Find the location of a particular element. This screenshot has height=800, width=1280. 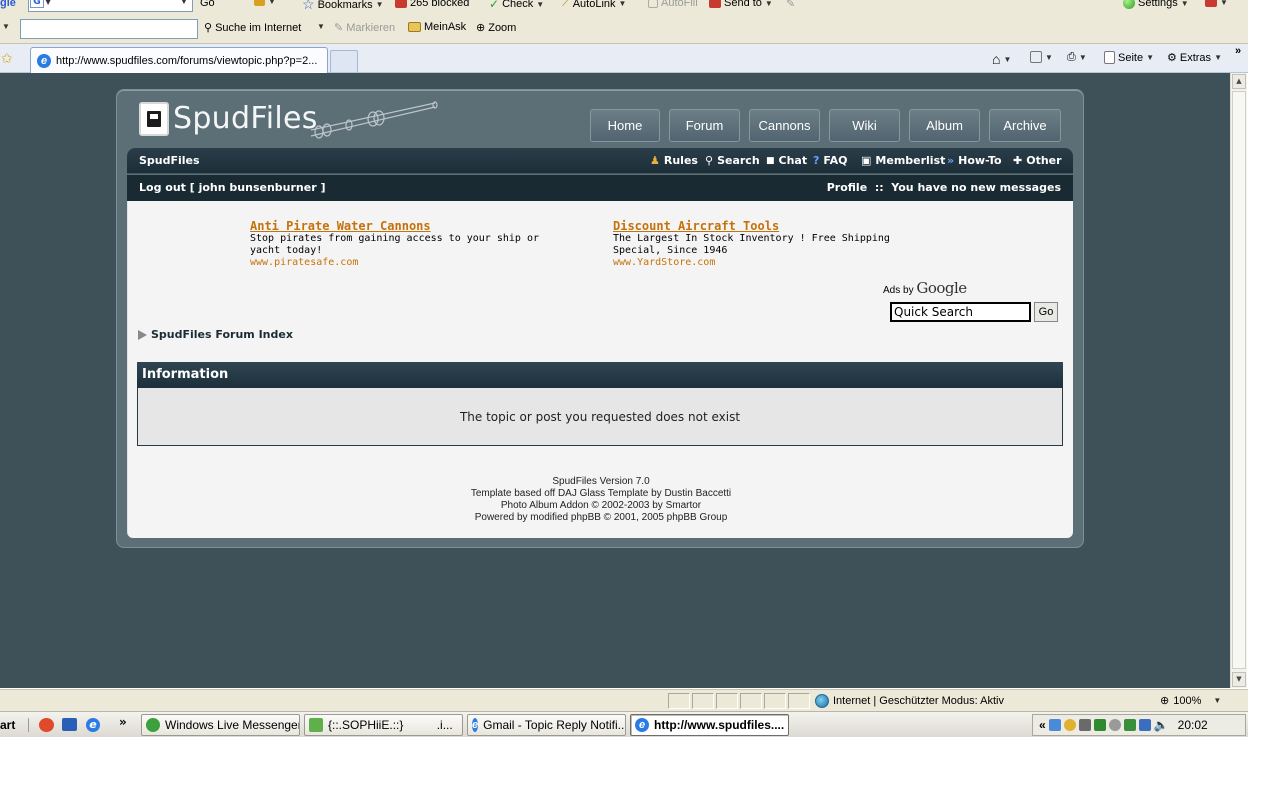

vertical-scrollbar: ▲ ▼ is located at coordinates (1238, 380).